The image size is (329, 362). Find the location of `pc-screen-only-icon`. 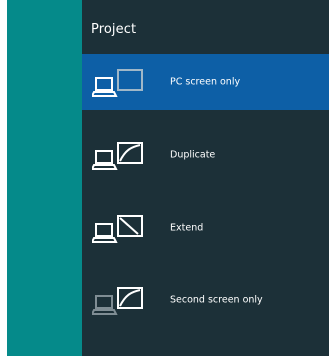

pc-screen-only-icon is located at coordinates (123, 83).